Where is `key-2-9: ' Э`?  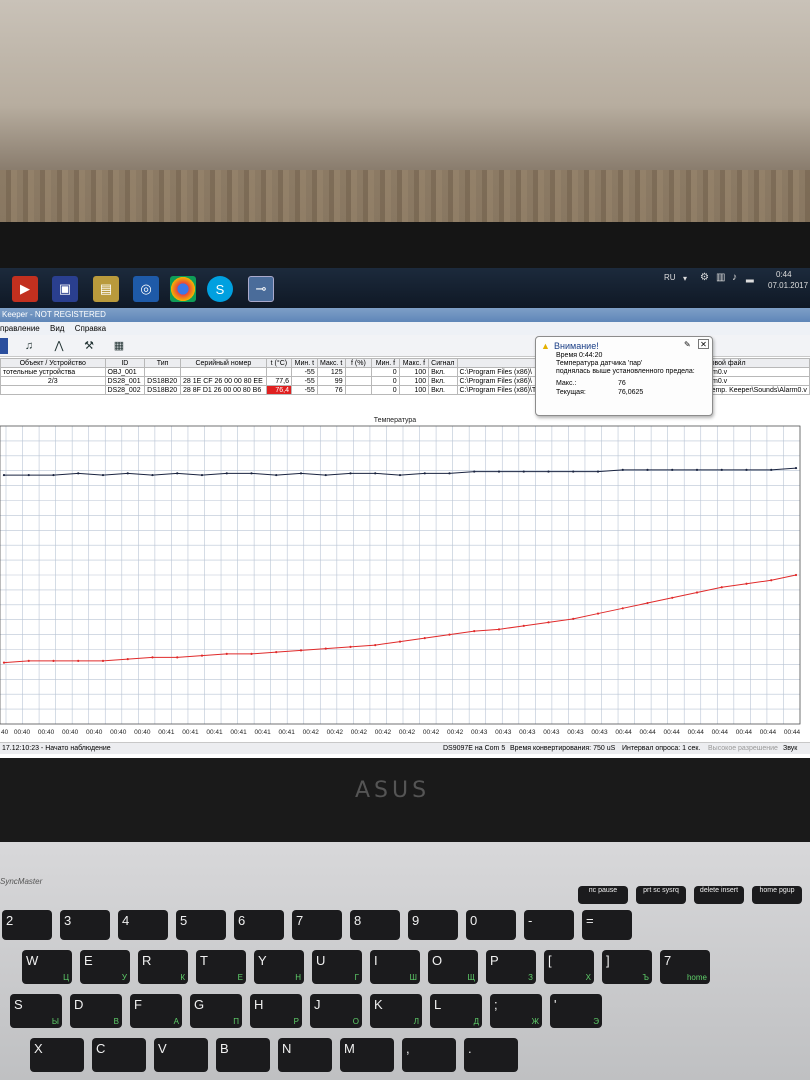
key-2-9: ' Э is located at coordinates (576, 1011).